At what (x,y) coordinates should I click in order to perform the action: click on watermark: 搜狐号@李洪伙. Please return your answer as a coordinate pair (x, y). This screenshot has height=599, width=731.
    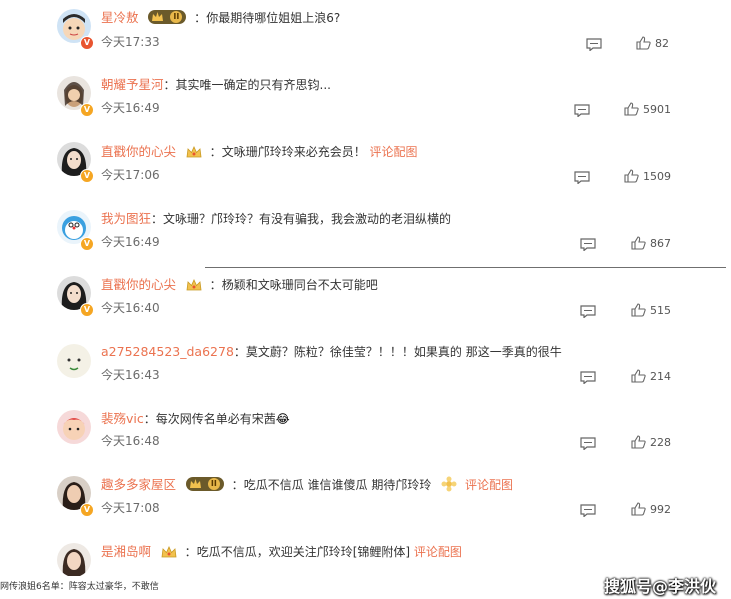
    Looking at the image, I should click on (660, 586).